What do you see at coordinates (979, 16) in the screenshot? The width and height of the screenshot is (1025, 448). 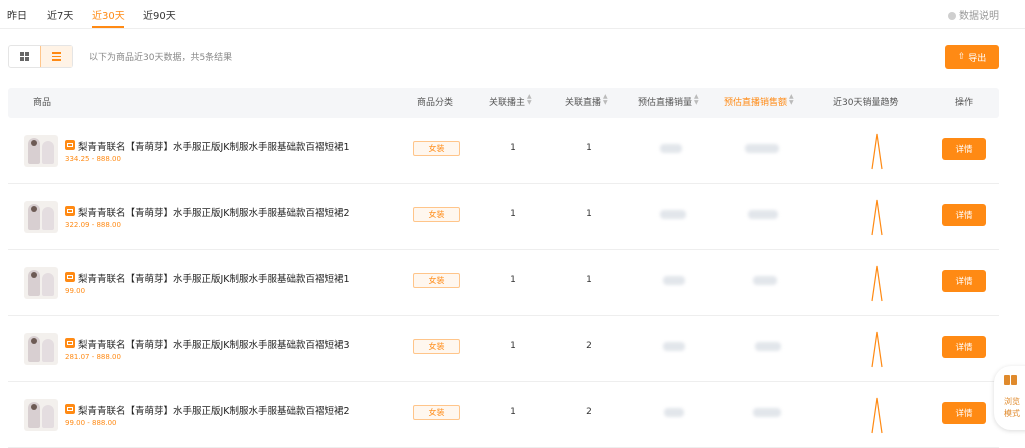 I see `data-description-label: 数据说明` at bounding box center [979, 16].